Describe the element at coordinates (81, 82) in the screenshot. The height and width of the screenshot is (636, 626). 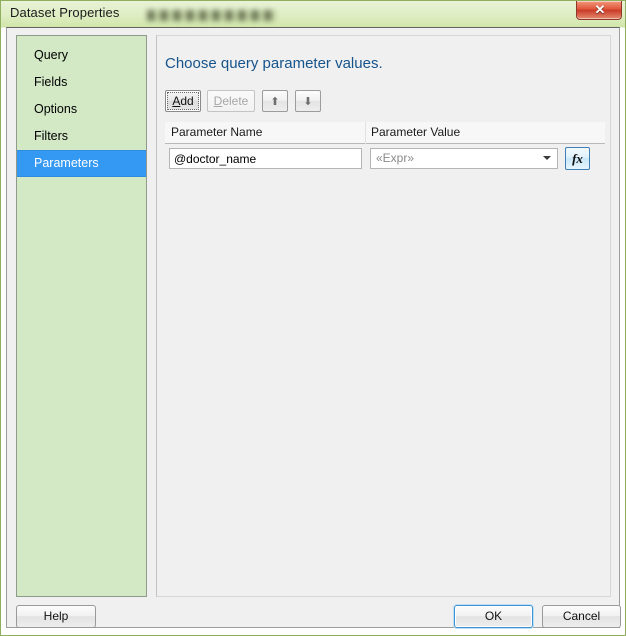
I see `sidebar-item-fields: Fields` at that location.